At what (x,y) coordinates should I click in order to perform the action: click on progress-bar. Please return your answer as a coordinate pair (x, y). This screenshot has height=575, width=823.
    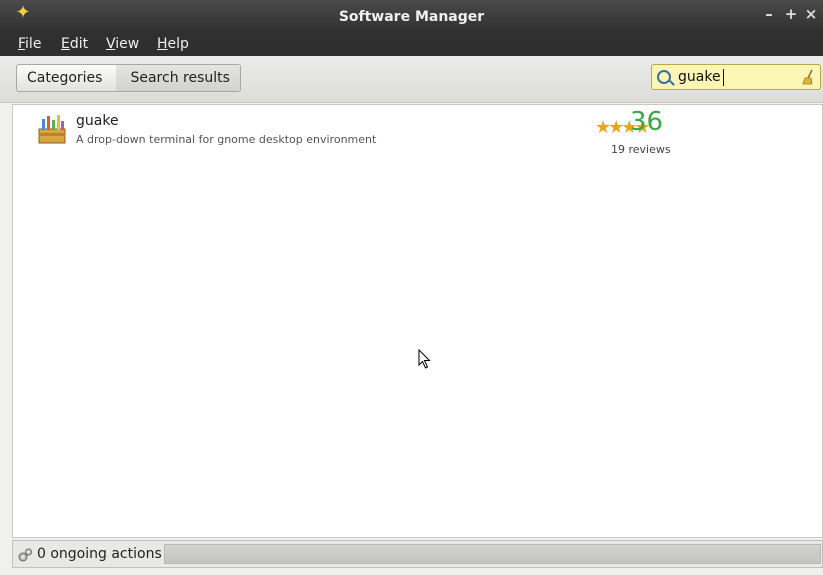
    Looking at the image, I should click on (492, 554).